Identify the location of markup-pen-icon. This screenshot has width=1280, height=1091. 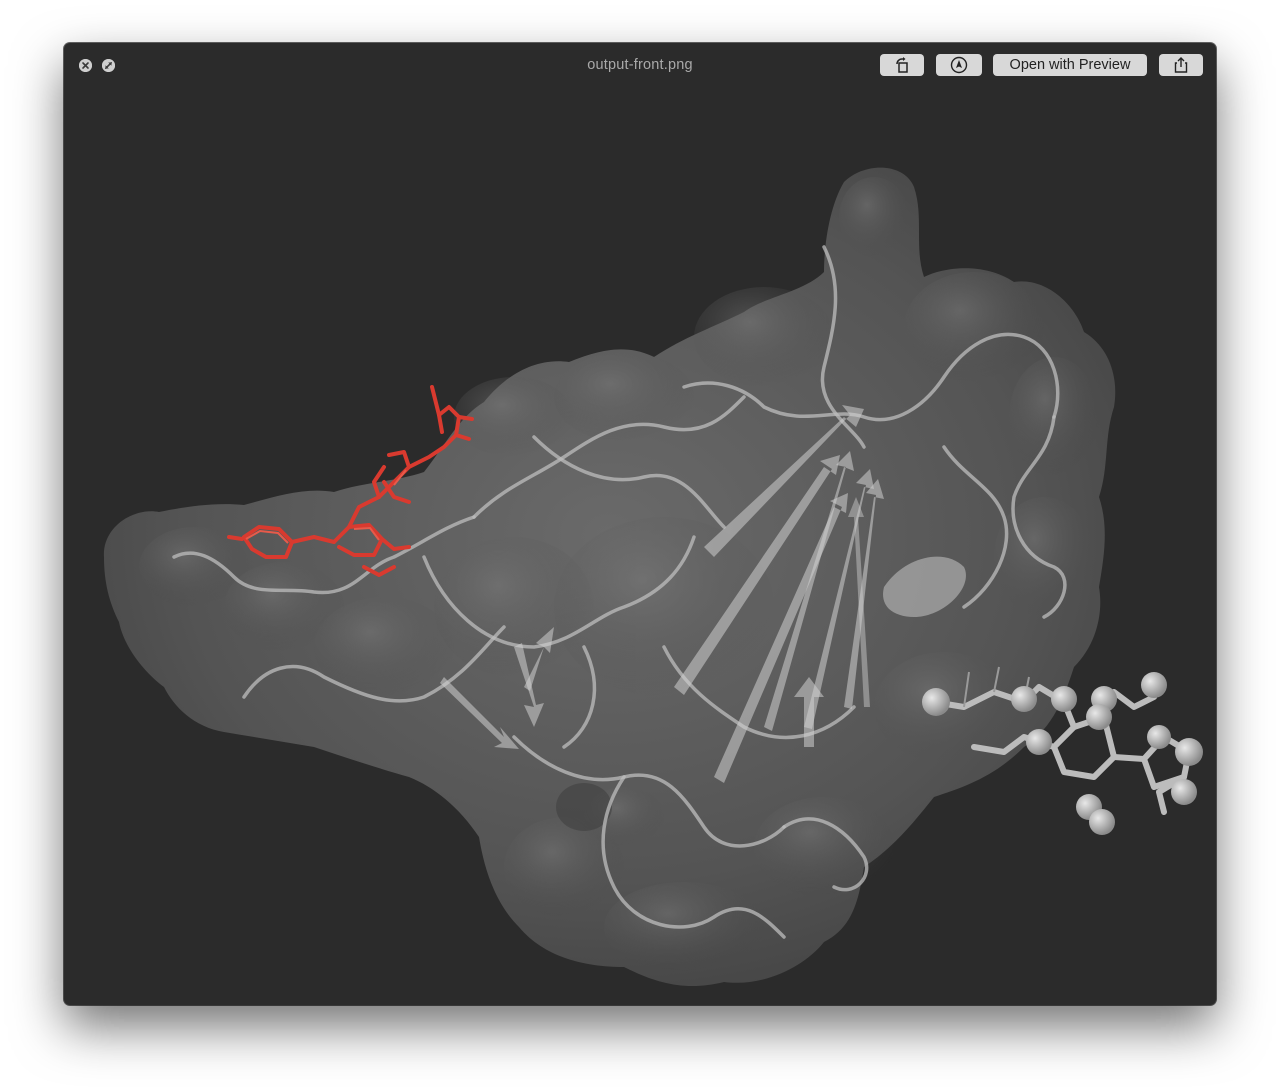
(959, 65).